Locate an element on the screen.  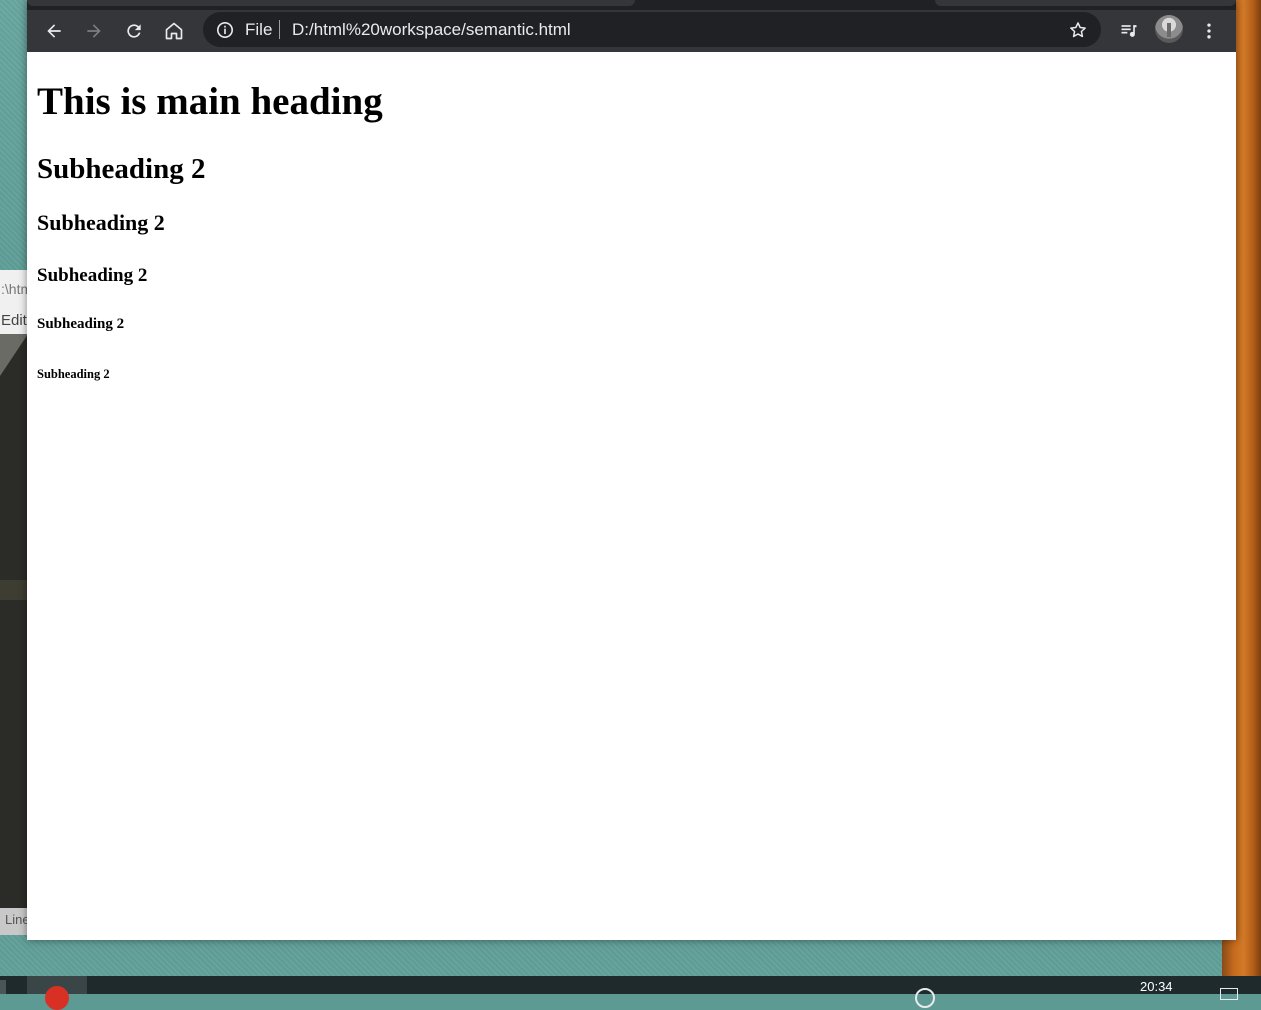
tray-network-icon is located at coordinates (925, 998).